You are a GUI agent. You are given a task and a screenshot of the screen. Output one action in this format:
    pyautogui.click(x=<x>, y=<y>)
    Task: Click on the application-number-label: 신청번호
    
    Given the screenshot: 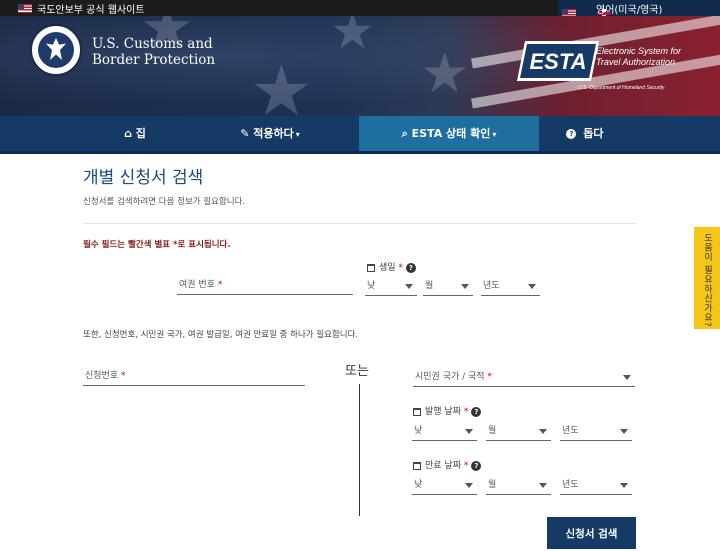 What is the action you would take?
    pyautogui.click(x=102, y=376)
    